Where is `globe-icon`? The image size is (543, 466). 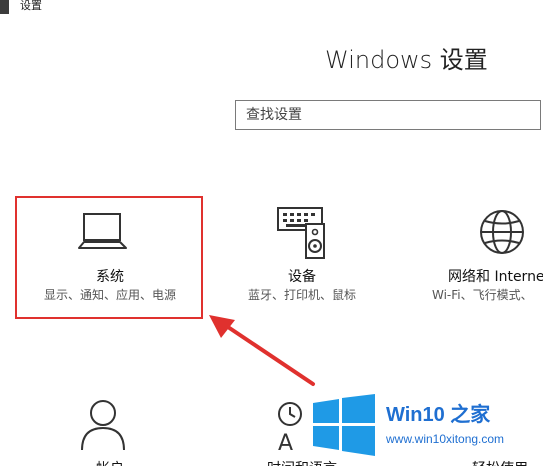 globe-icon is located at coordinates (502, 232).